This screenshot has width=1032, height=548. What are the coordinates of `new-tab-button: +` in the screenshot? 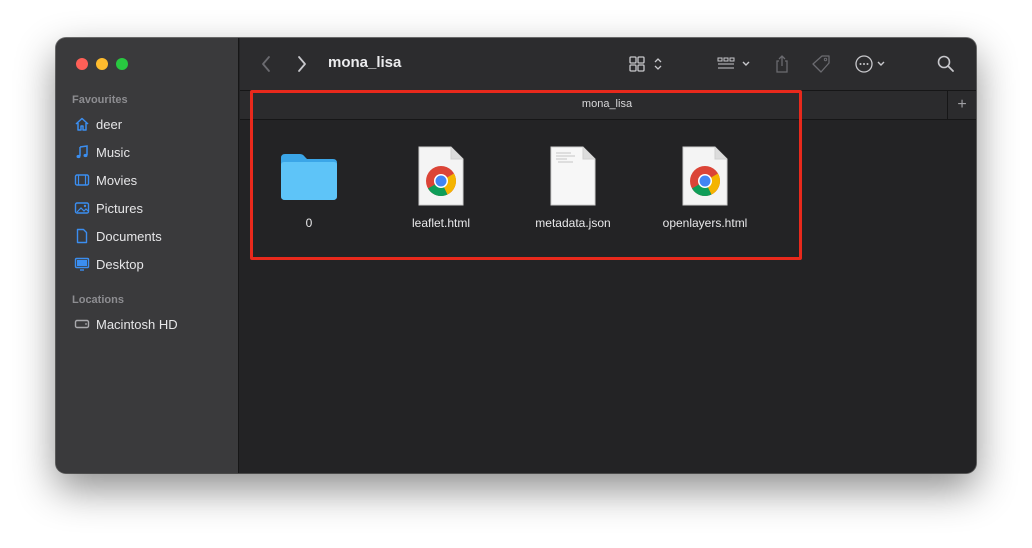 It's located at (961, 105).